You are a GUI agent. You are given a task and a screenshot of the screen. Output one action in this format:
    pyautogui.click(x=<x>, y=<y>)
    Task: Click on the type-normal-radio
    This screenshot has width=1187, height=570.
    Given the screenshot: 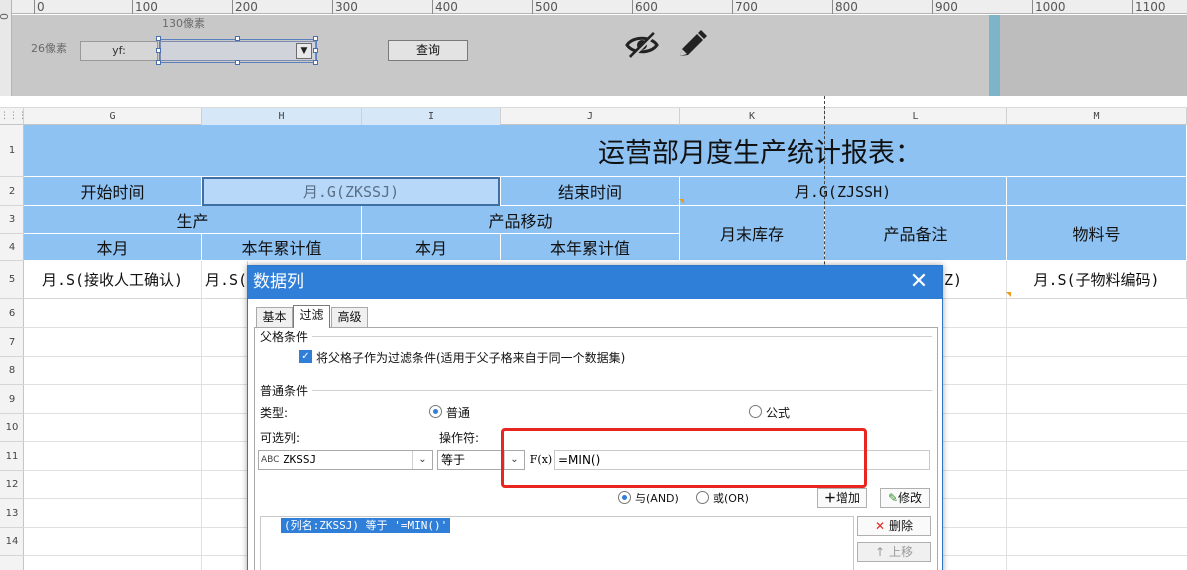 What is the action you would take?
    pyautogui.click(x=435, y=411)
    